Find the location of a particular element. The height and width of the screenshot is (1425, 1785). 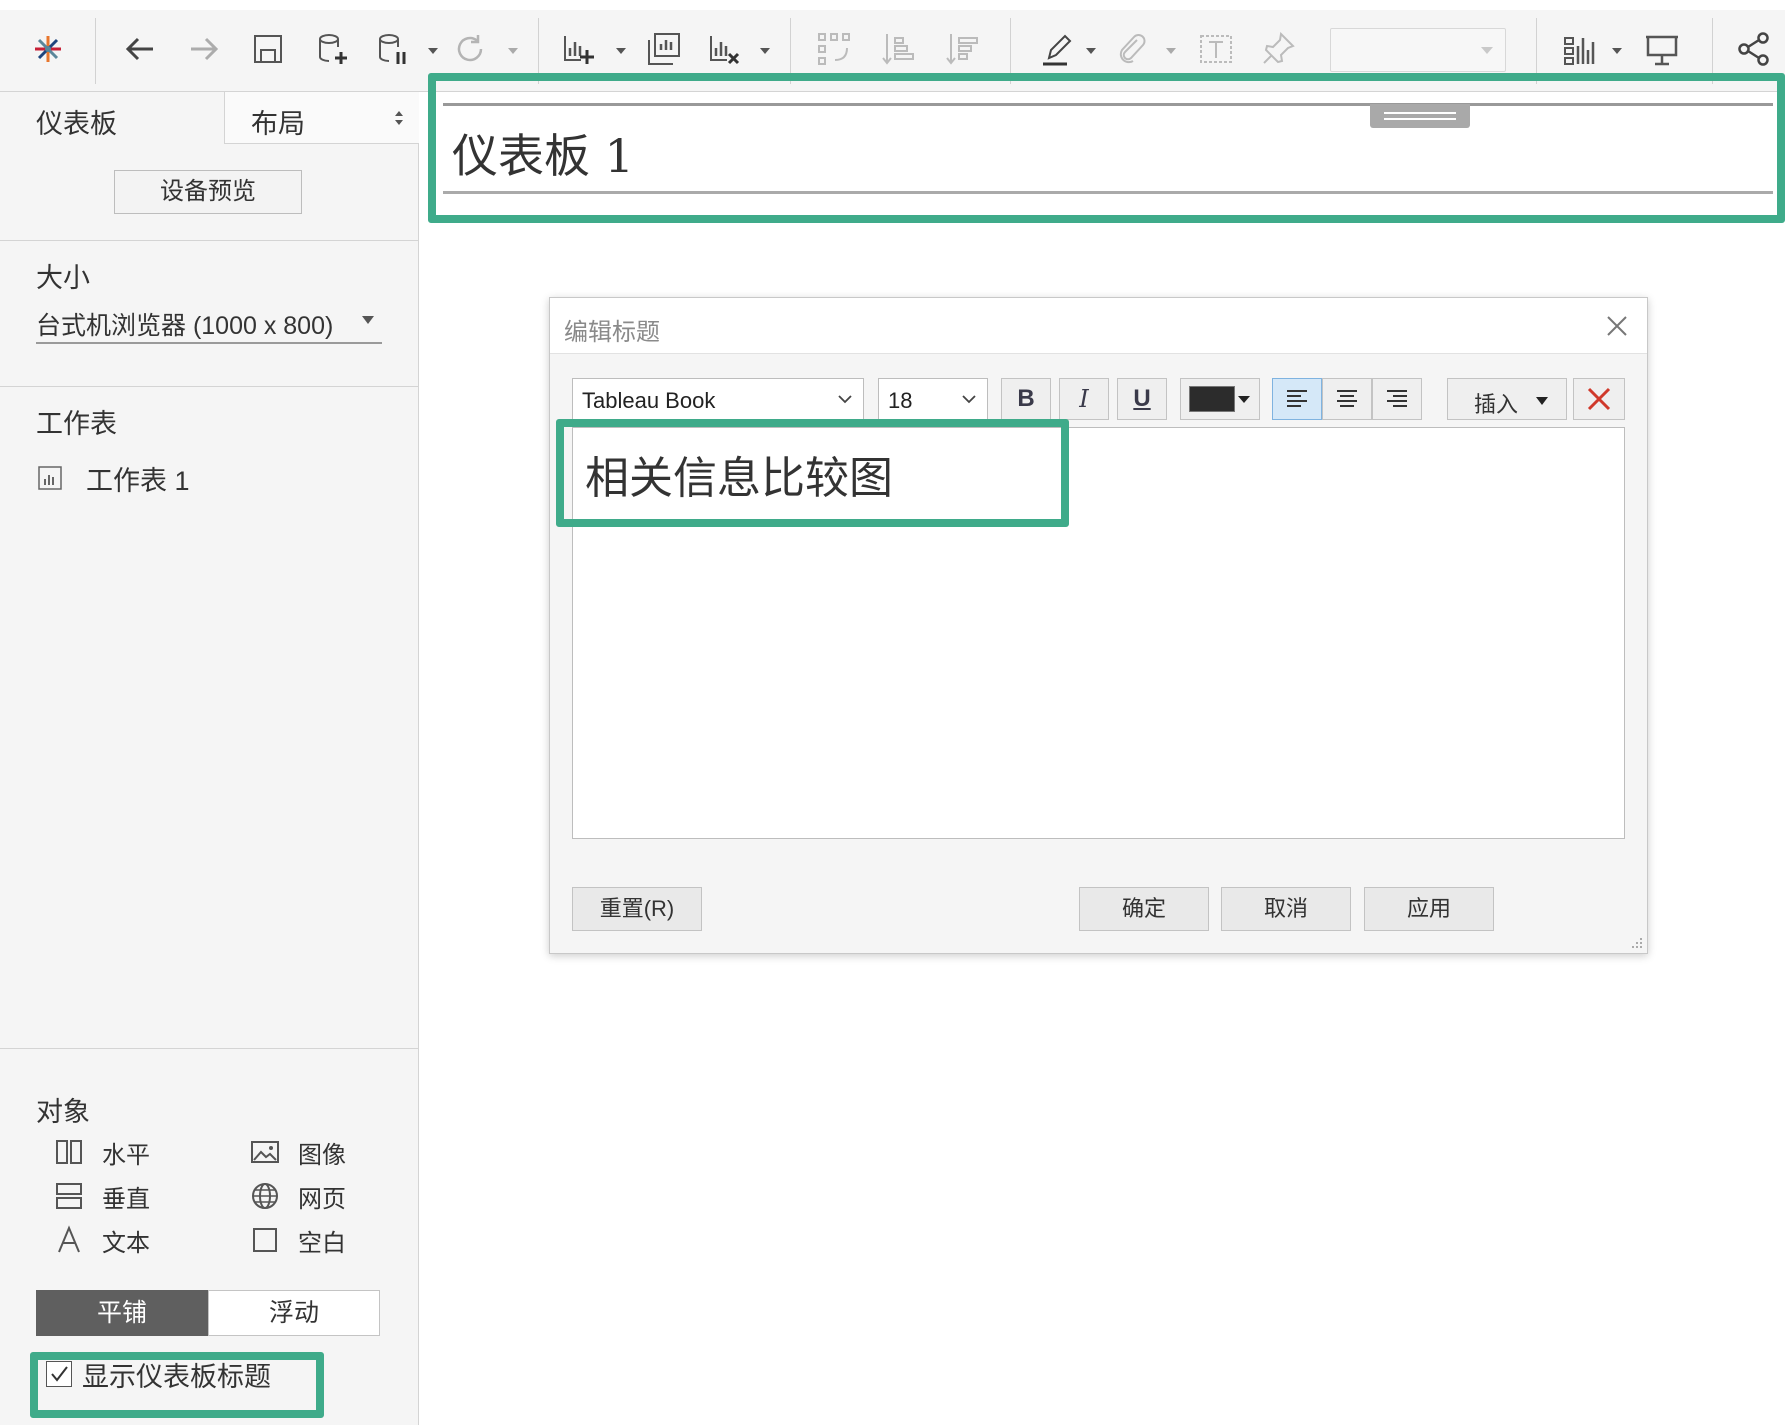

floating-toggle: 浮动 is located at coordinates (294, 1313).